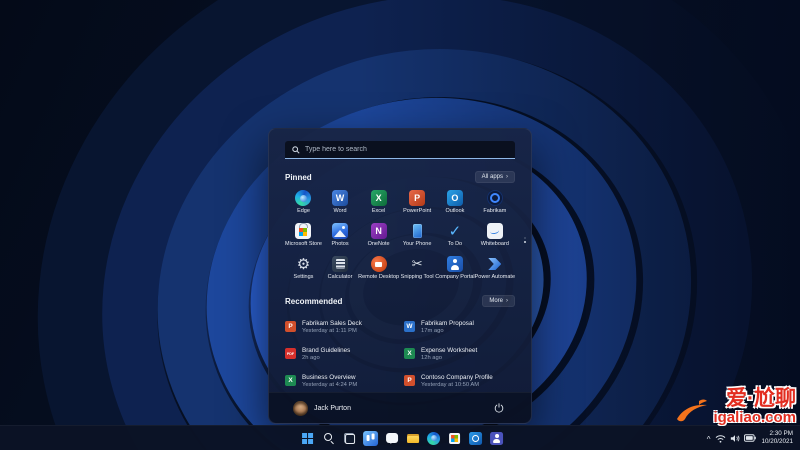 This screenshot has height=450, width=800. What do you see at coordinates (450, 384) in the screenshot?
I see `recommended-item-subtitle: Yesterday at 10:50 AM` at bounding box center [450, 384].